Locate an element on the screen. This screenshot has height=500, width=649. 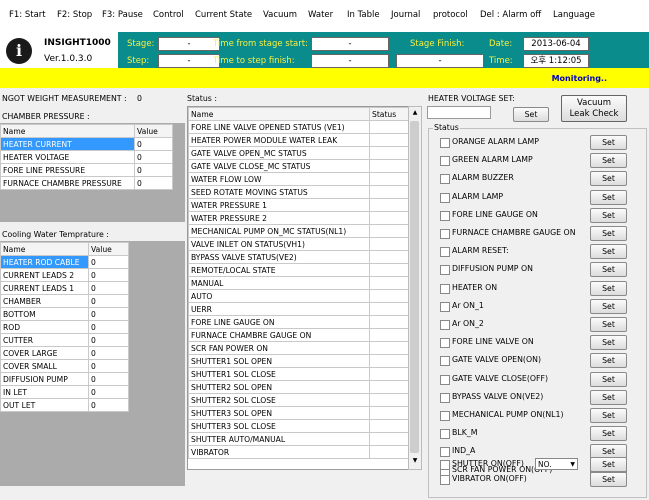
status-row: GATE VALVE OPEN_MC STATUS is located at coordinates (298, 153).